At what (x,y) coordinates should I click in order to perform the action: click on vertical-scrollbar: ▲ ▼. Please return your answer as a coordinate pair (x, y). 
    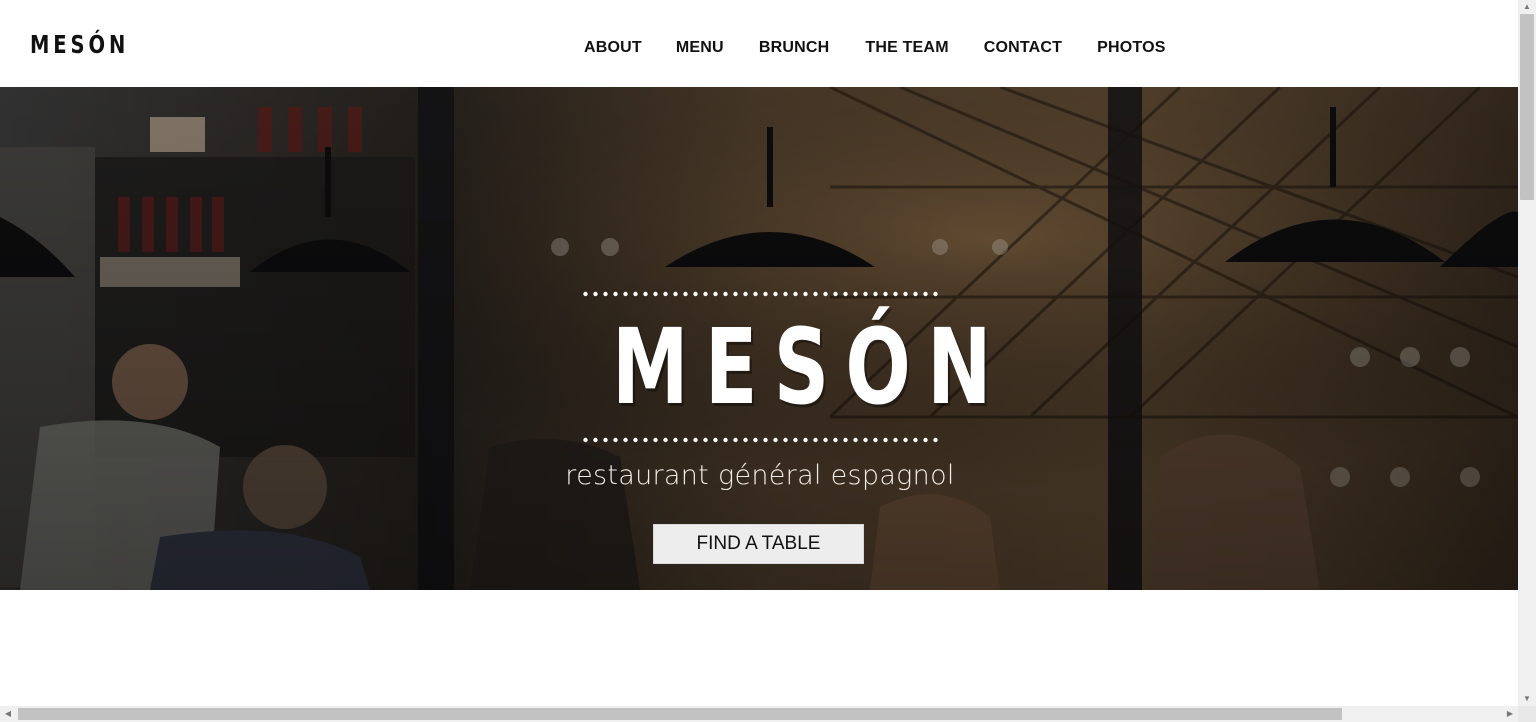
    Looking at the image, I should click on (1527, 353).